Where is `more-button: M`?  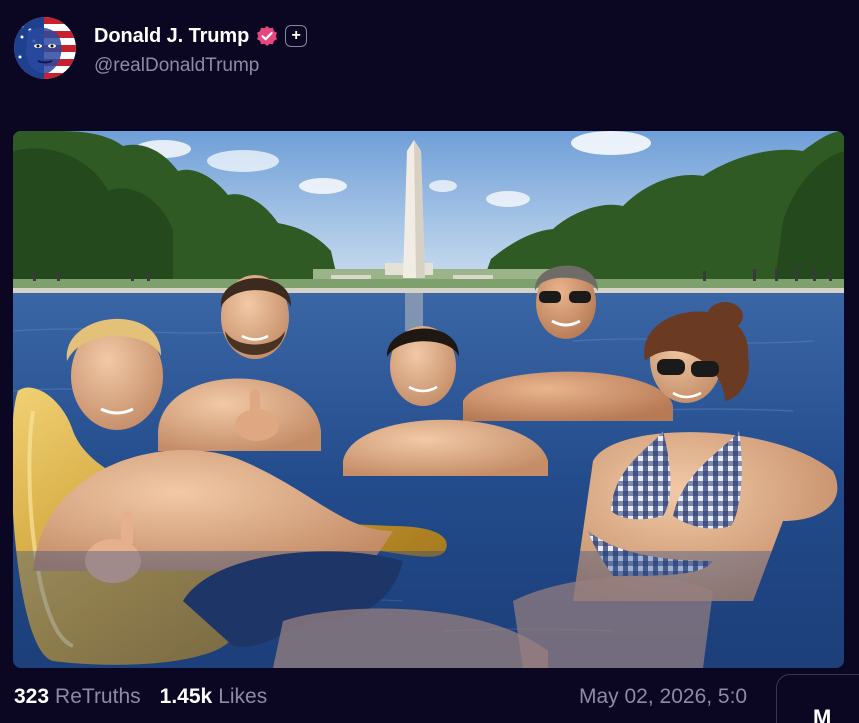
more-button: M is located at coordinates (817, 698).